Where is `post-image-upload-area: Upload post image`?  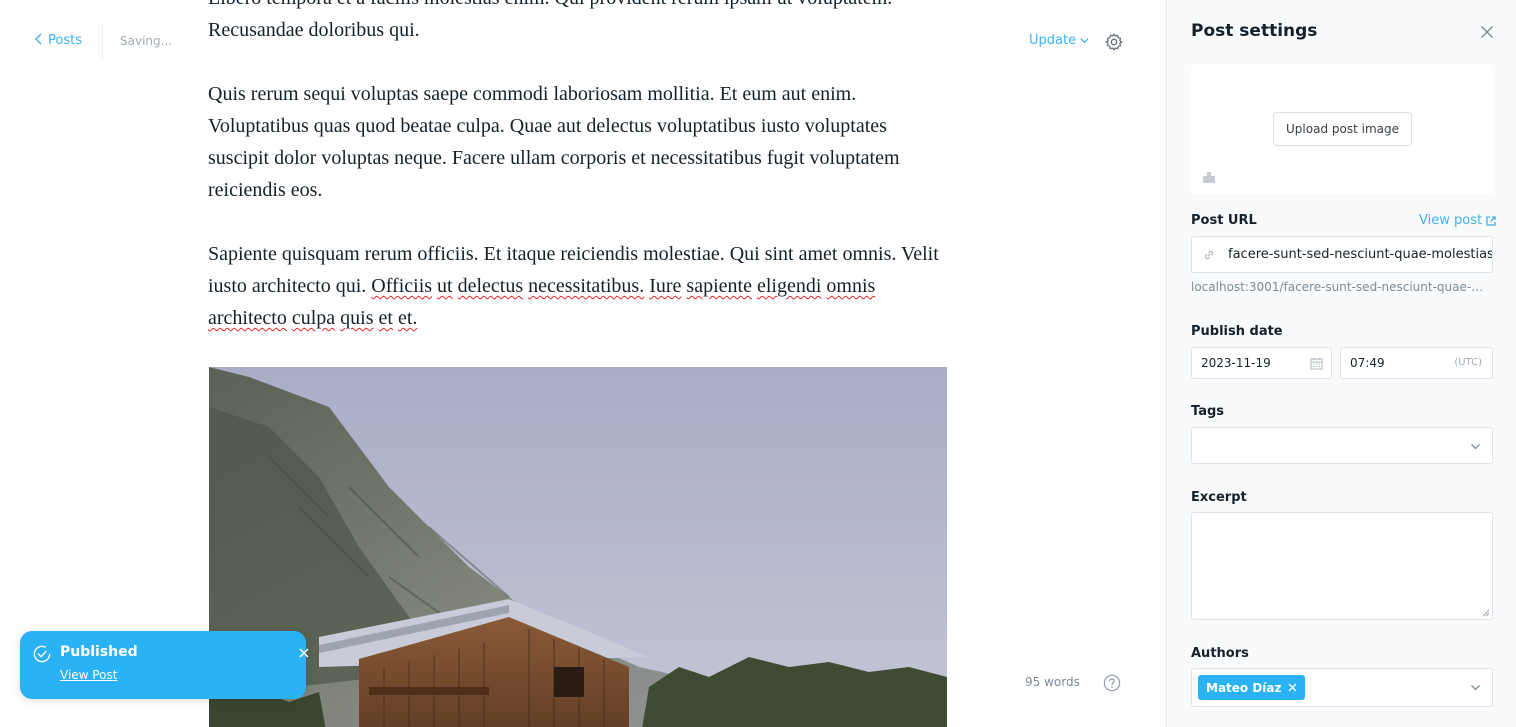
post-image-upload-area: Upload post image is located at coordinates (1342, 129).